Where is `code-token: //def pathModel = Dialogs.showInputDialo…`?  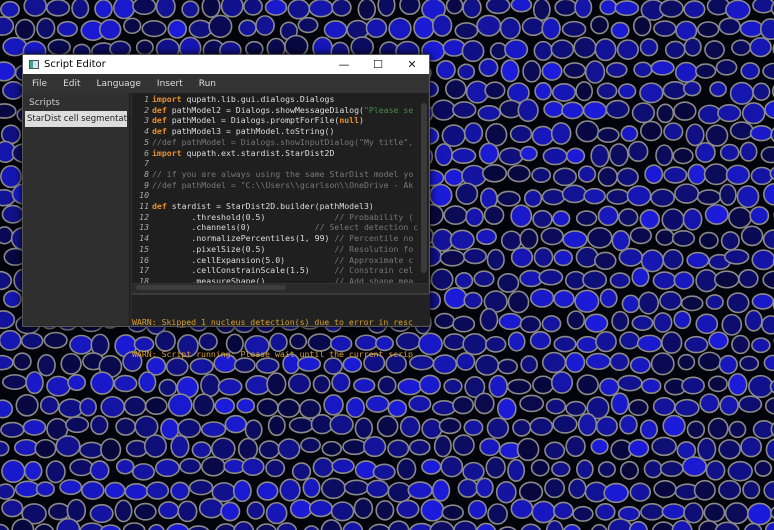
code-token: //def pathModel = Dialogs.showInputDialo… is located at coordinates (283, 141).